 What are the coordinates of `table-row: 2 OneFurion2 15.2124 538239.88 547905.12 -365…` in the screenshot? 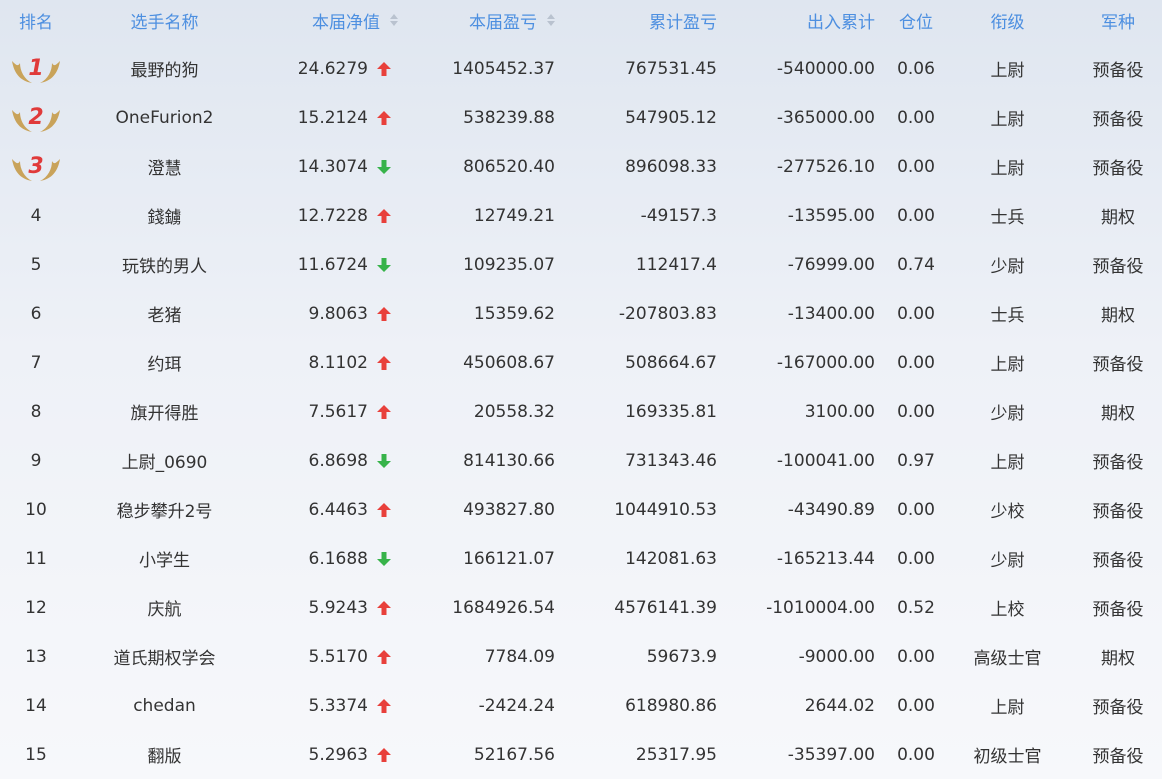 It's located at (581, 117).